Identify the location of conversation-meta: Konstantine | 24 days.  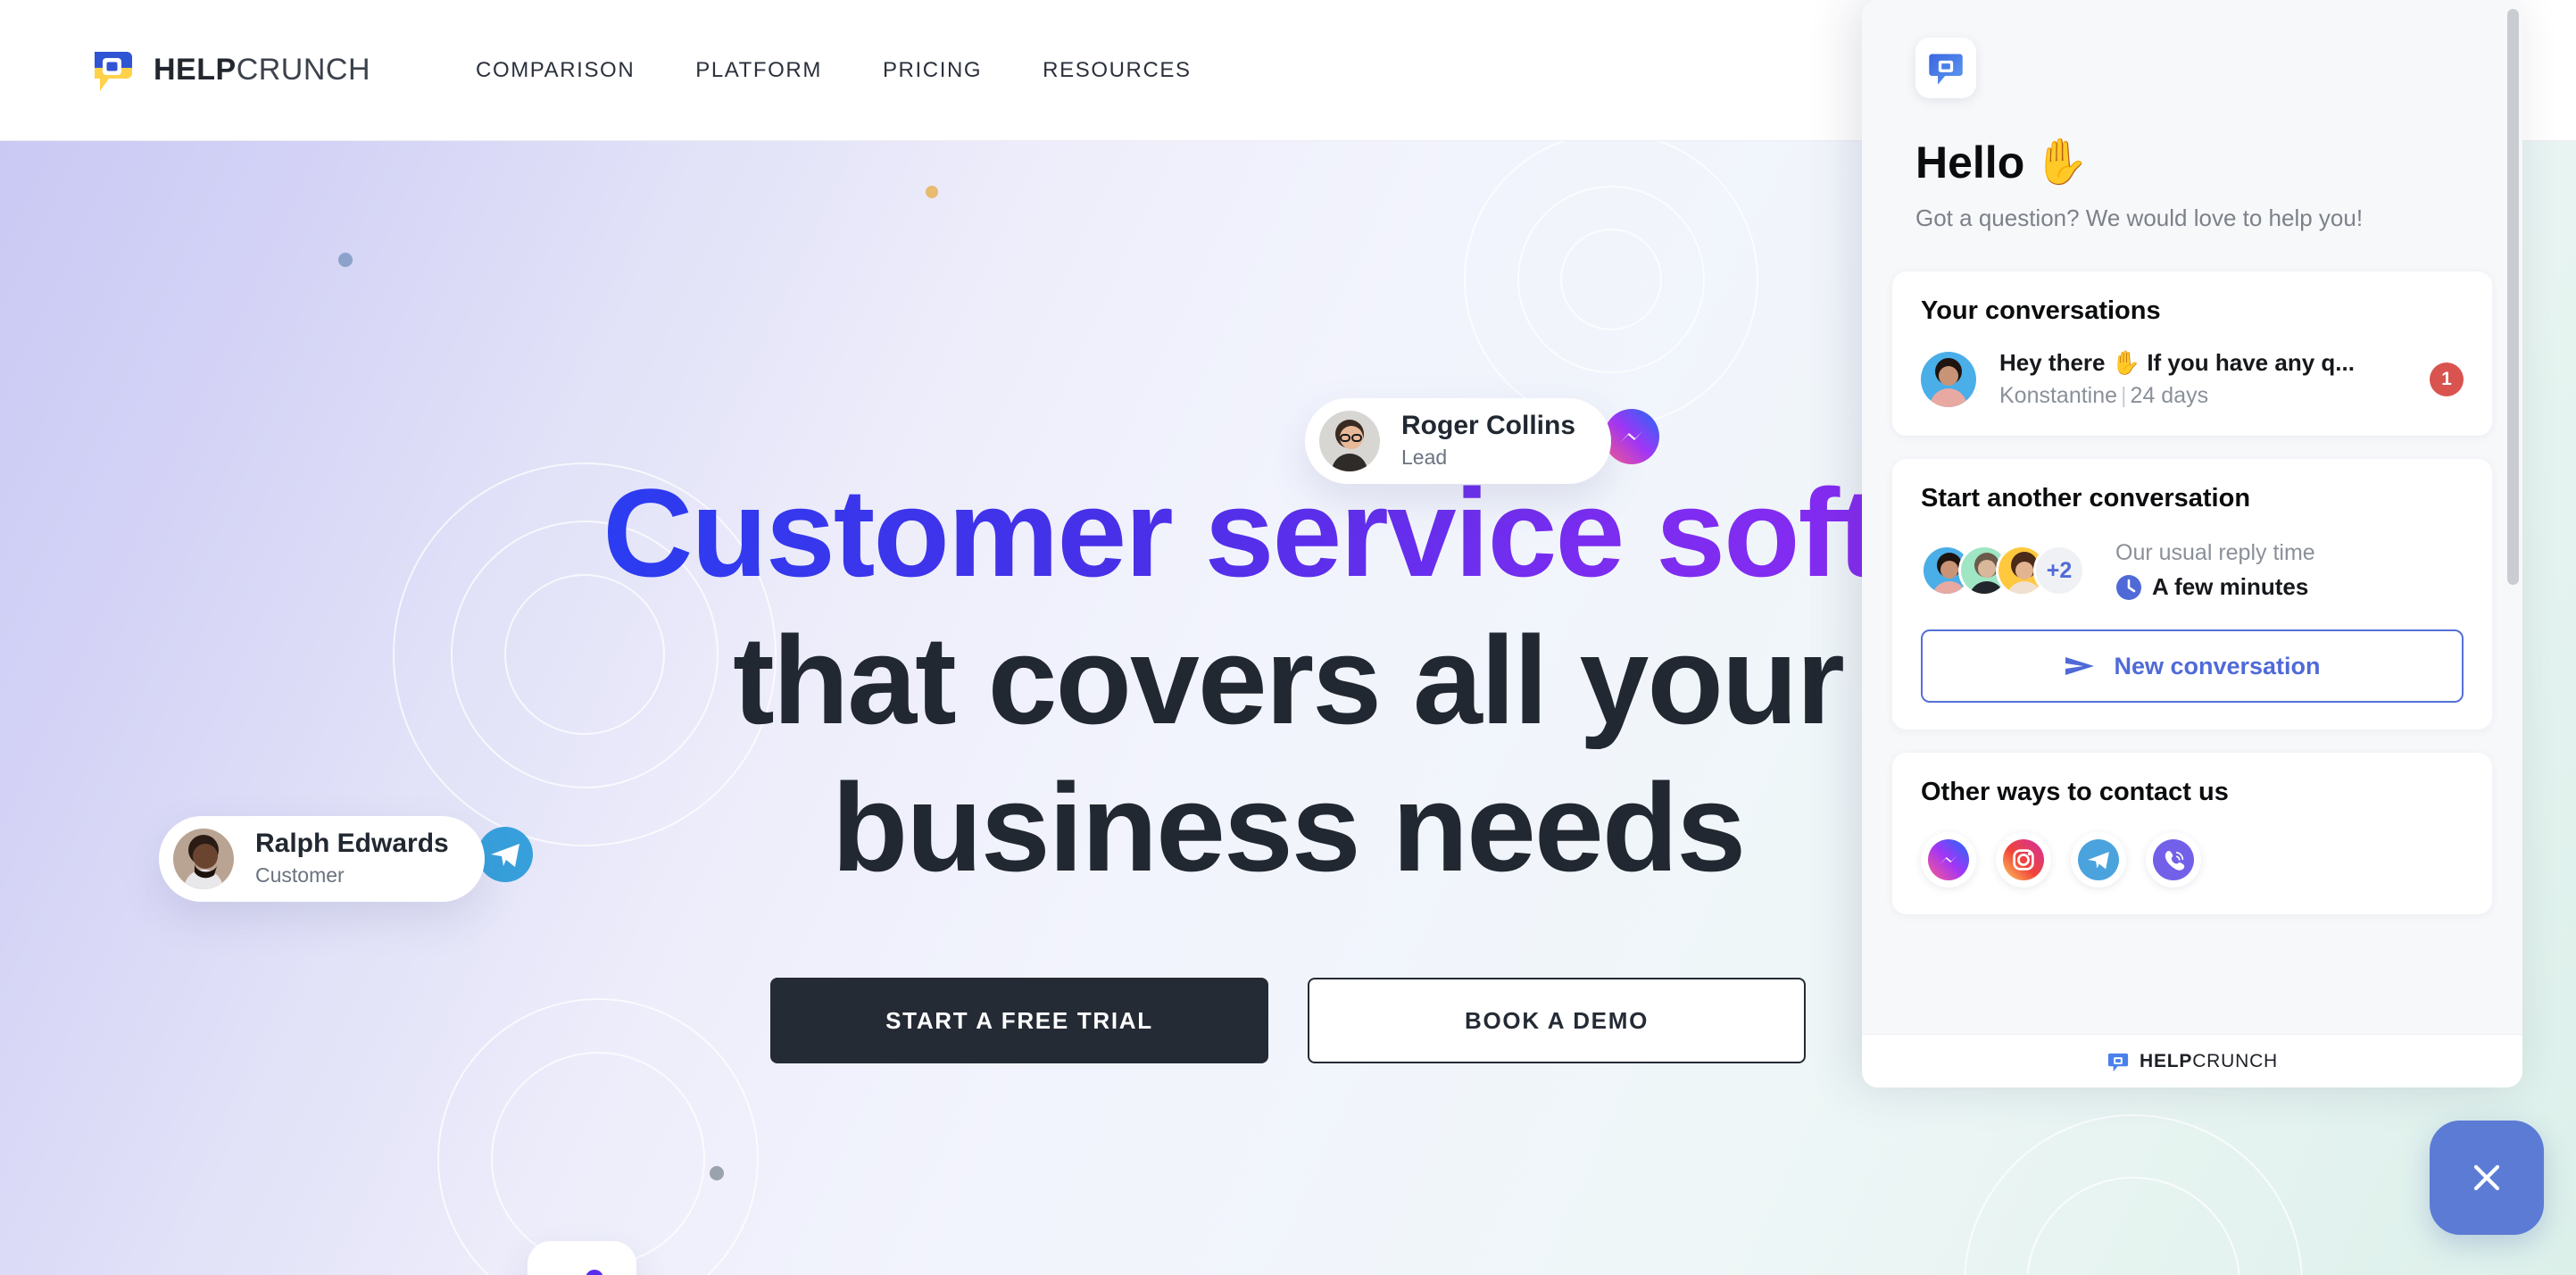
(2203, 396).